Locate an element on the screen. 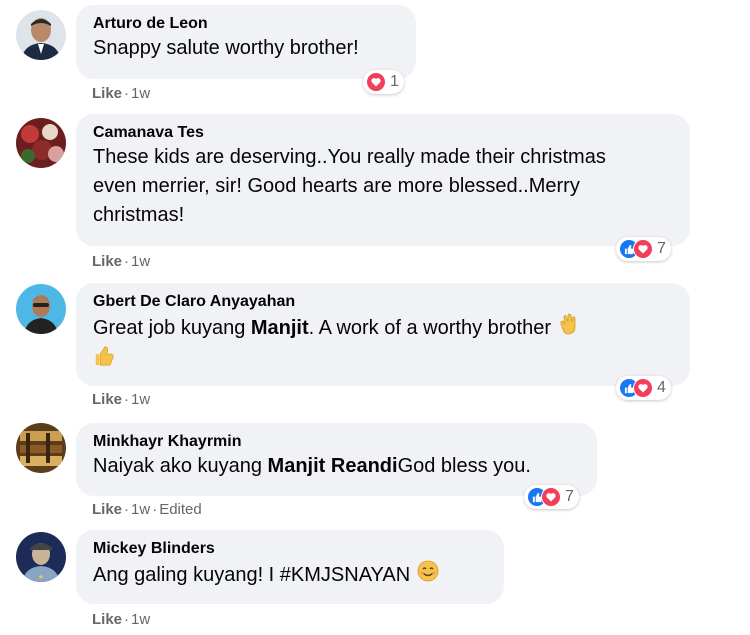 The width and height of the screenshot is (750, 635). mention-link: Manjit Reandi is located at coordinates (333, 466).